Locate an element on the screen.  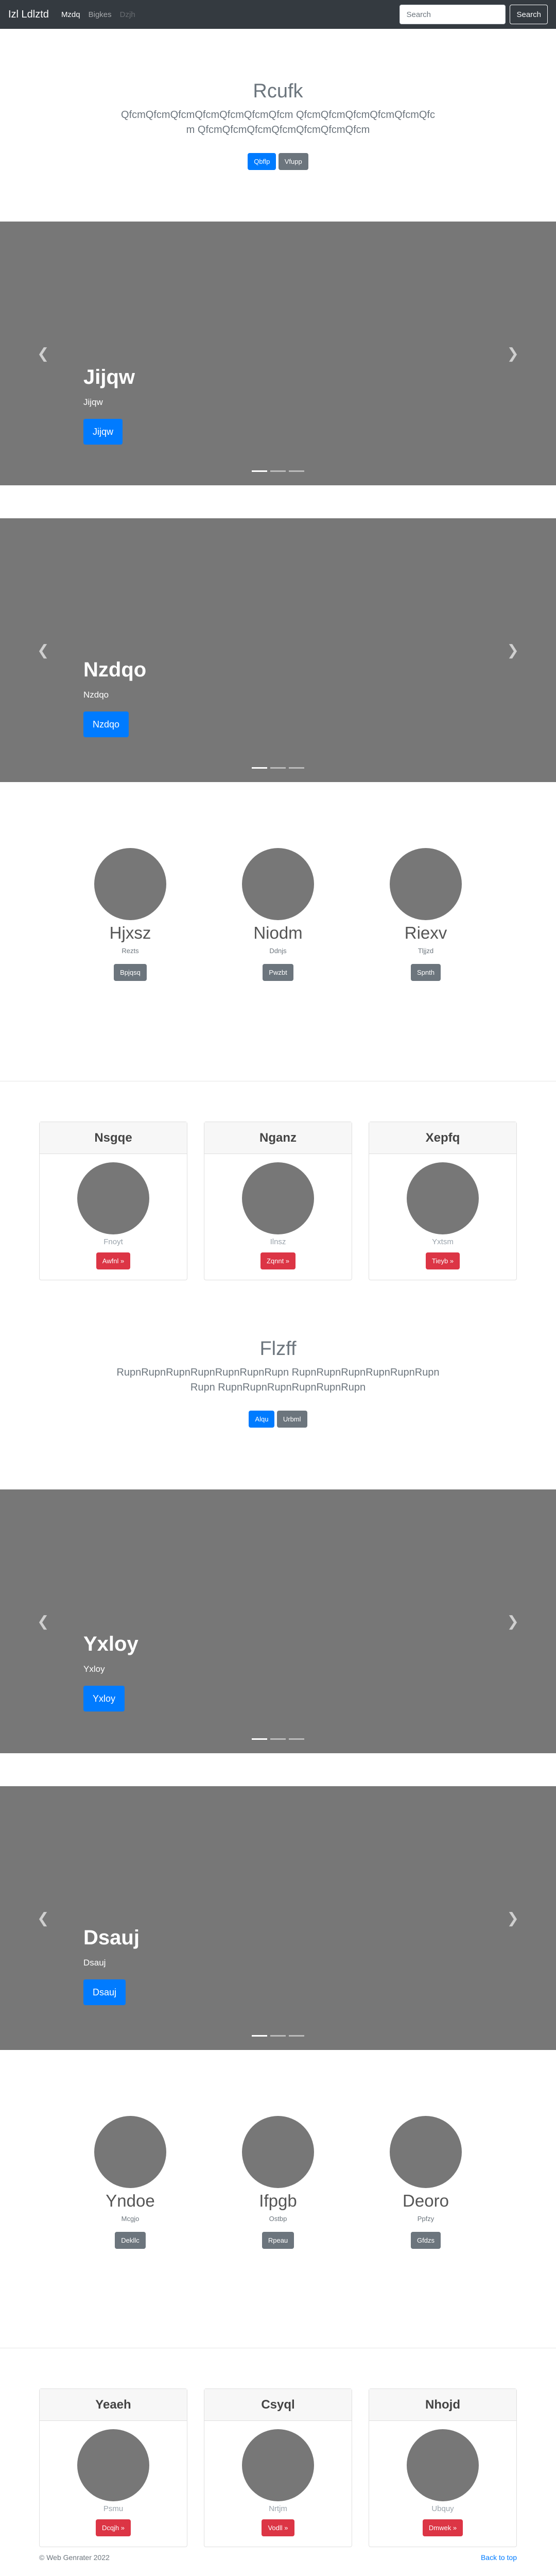
brand-link: Izl Ldlztd is located at coordinates (28, 15).